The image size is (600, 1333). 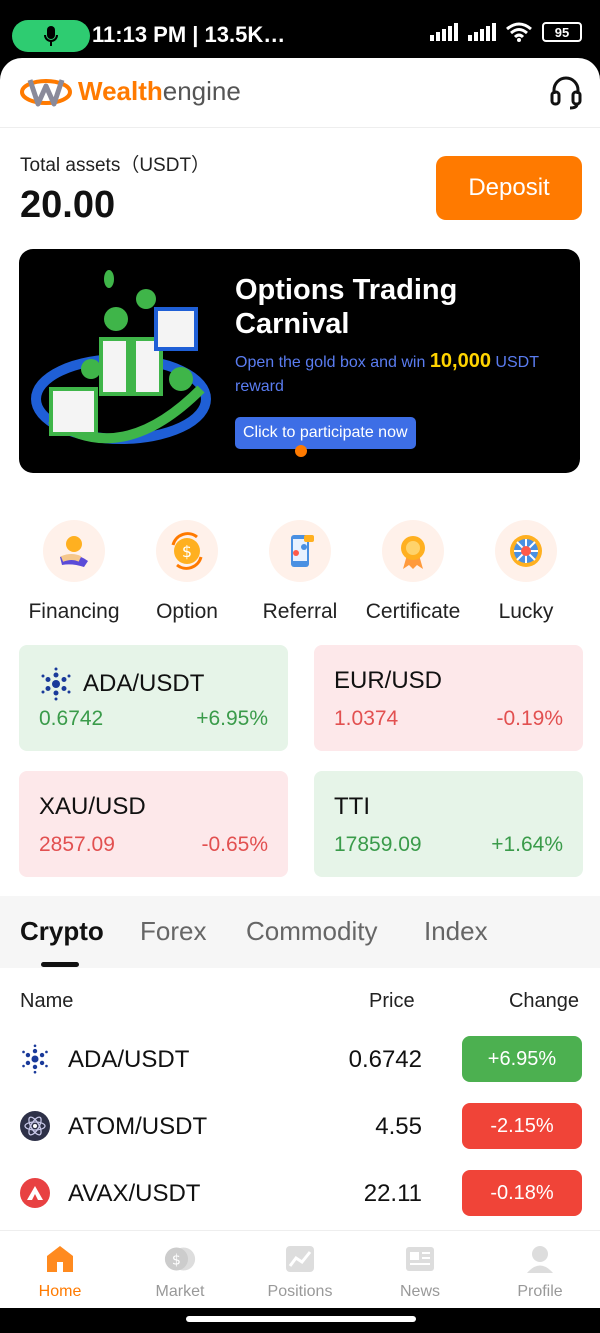 What do you see at coordinates (60, 1259) in the screenshot?
I see `home-icon` at bounding box center [60, 1259].